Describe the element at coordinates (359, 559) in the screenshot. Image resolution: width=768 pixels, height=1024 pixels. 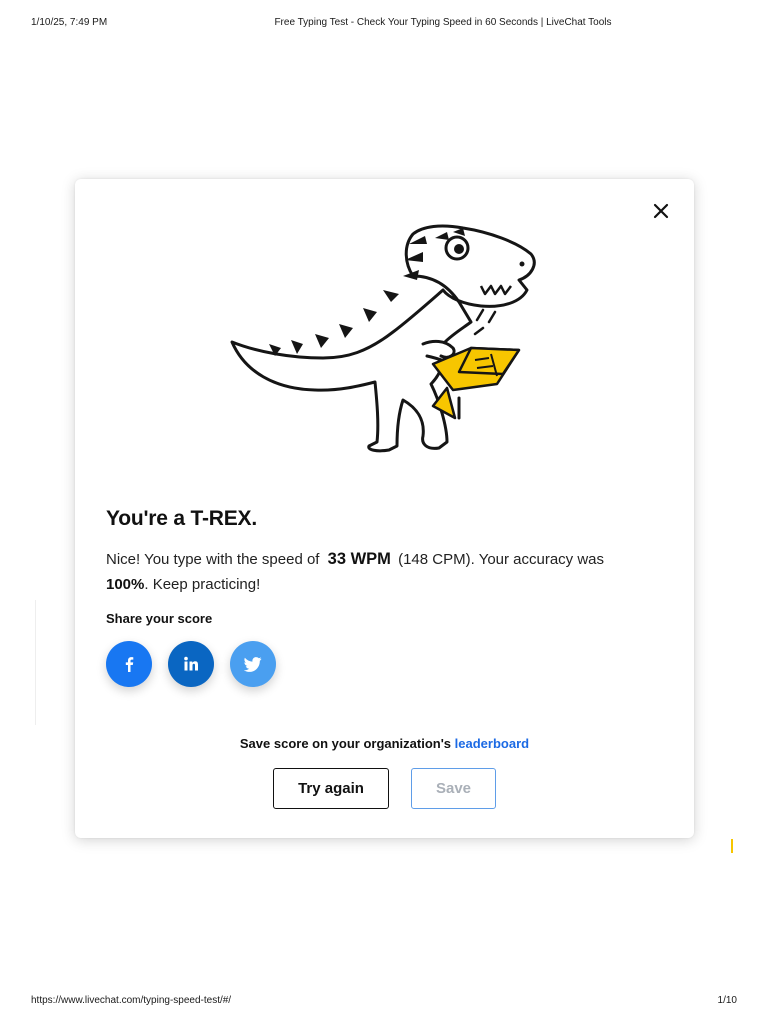
I see `wpm-value: 33 WPM` at that location.